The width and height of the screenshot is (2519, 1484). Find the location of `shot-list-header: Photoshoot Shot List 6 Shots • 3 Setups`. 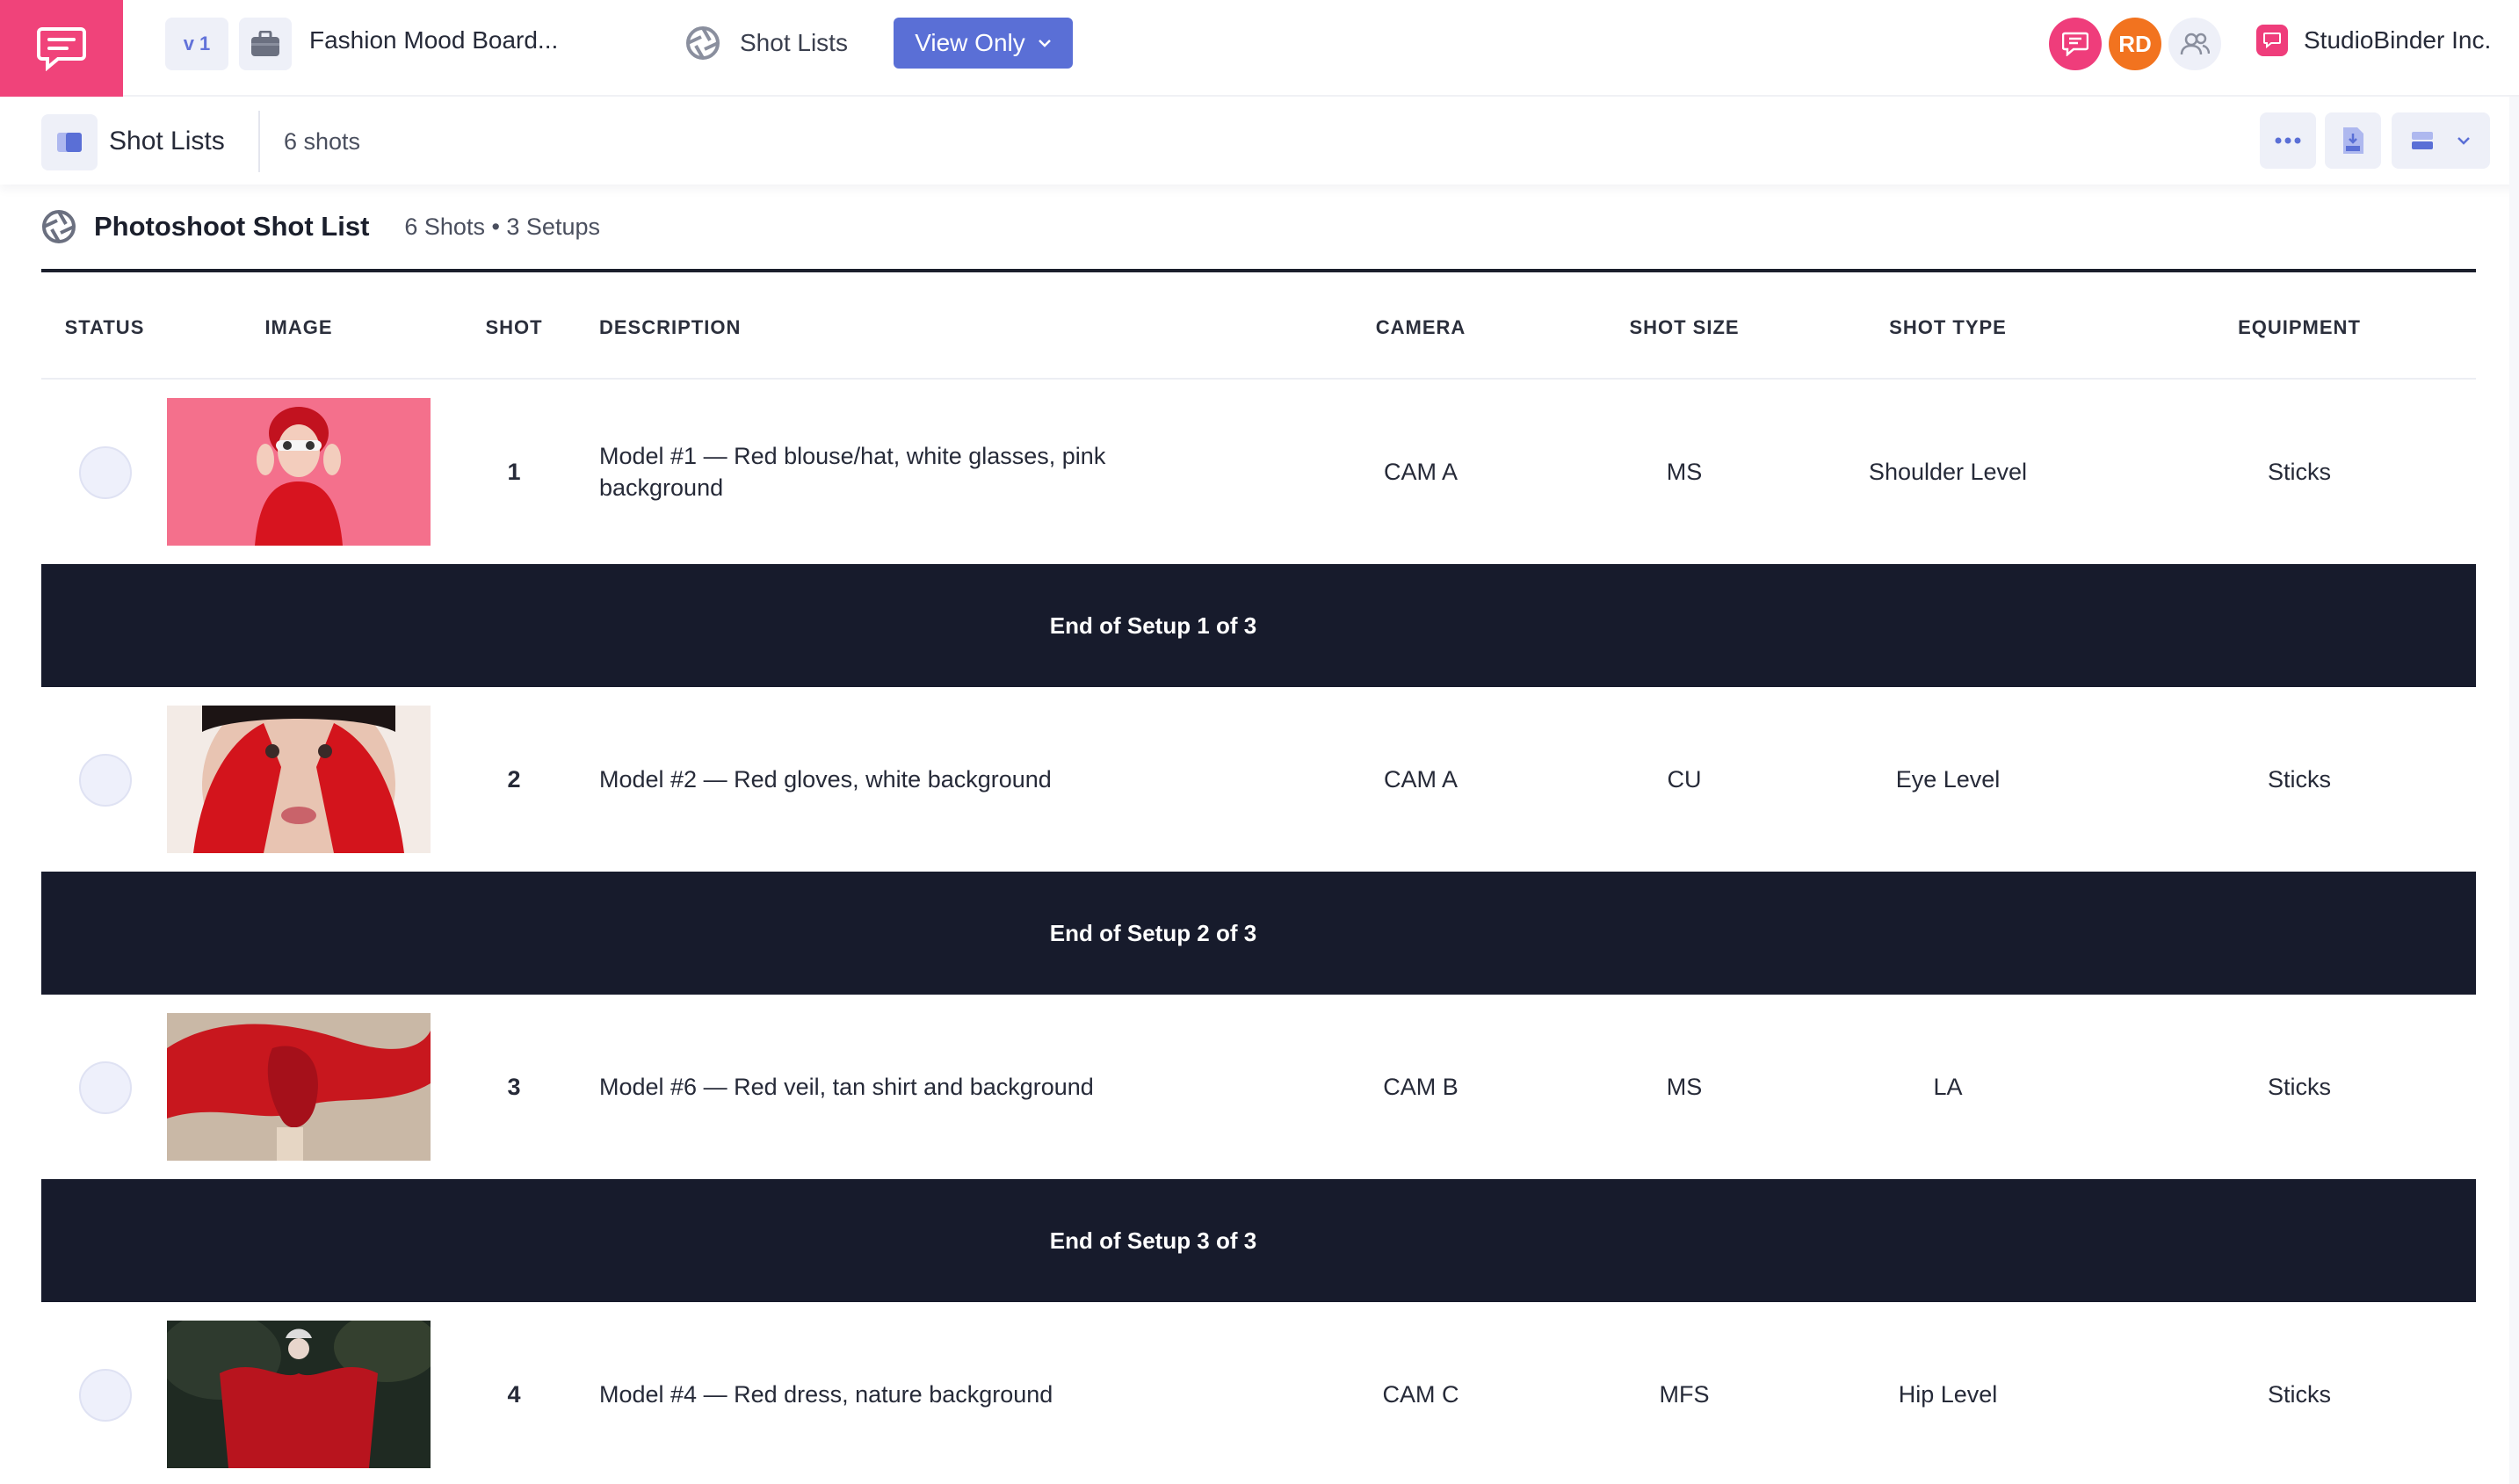

shot-list-header: Photoshoot Shot List 6 Shots • 3 Setups is located at coordinates (320, 227).